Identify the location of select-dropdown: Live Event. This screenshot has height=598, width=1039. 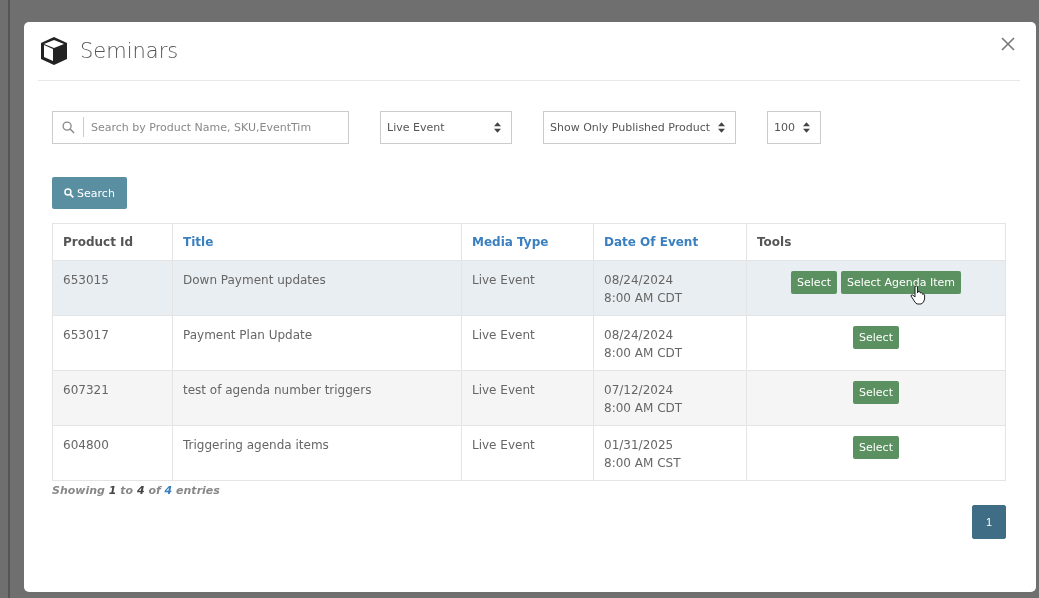
(446, 127).